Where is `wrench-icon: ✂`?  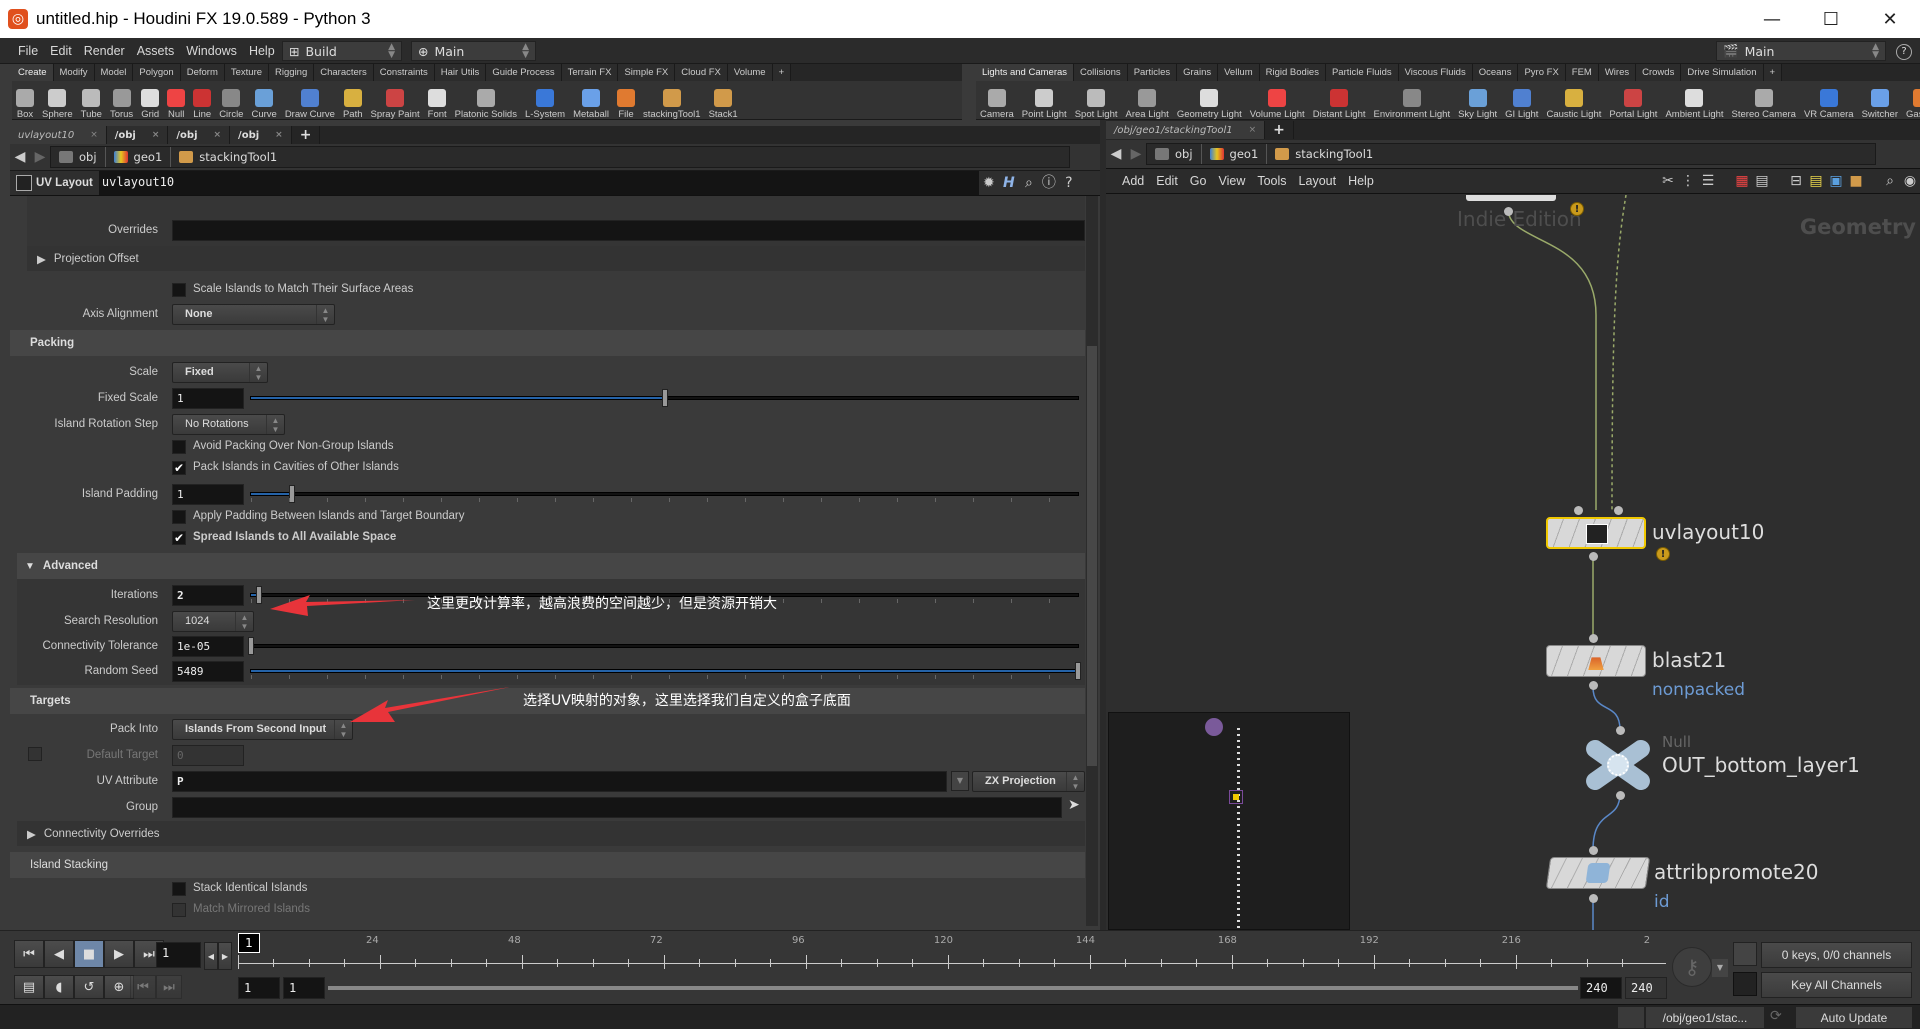 wrench-icon: ✂ is located at coordinates (1668, 181).